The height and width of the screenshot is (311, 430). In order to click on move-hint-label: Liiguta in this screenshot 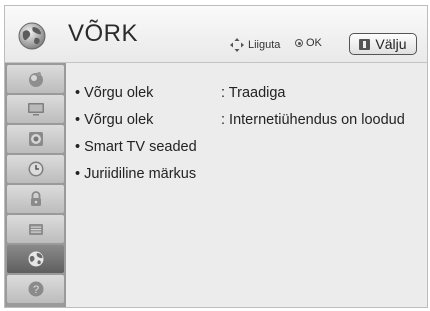, I will do `click(264, 45)`.